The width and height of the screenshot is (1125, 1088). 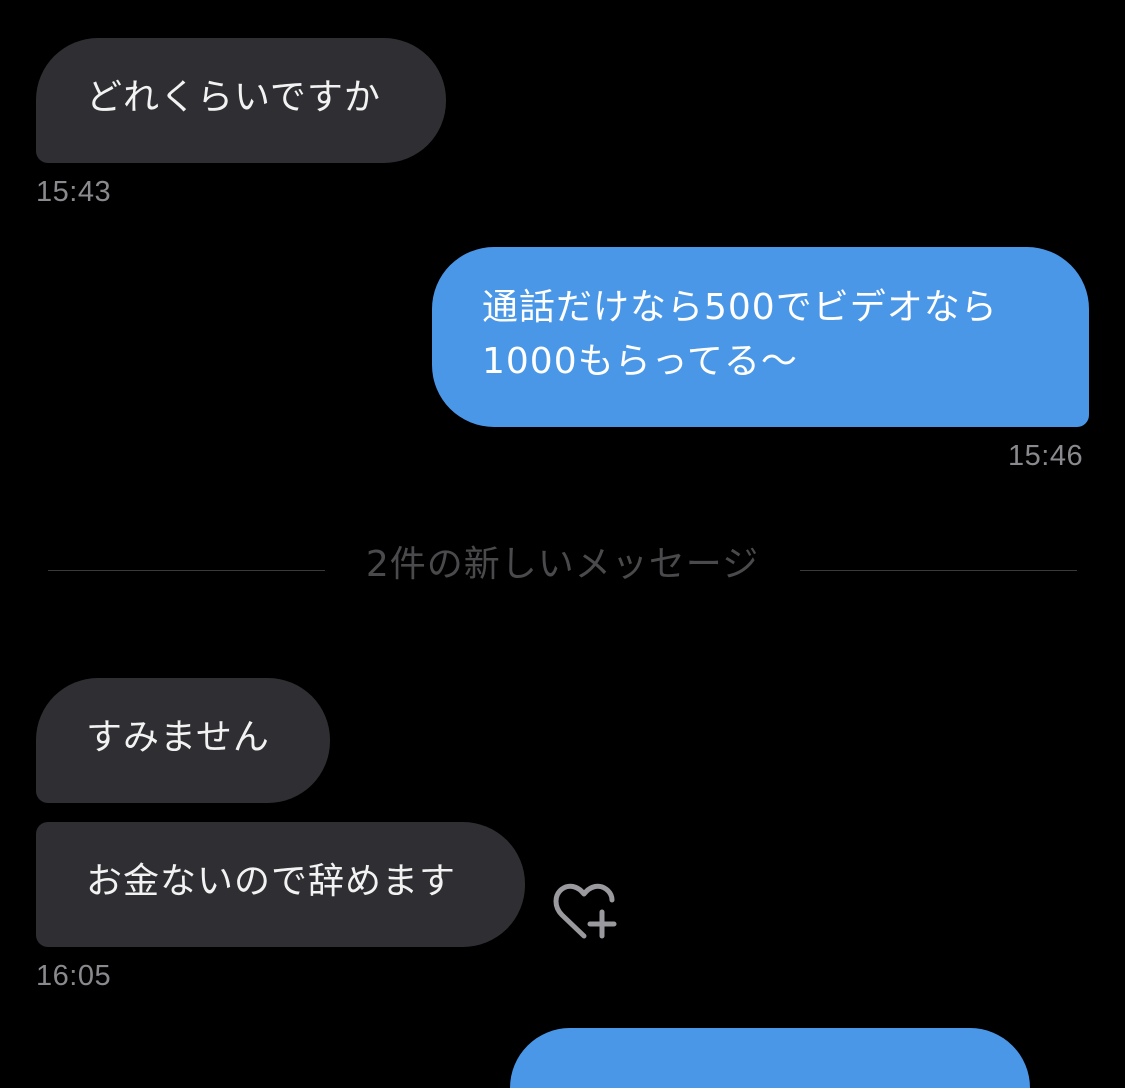 I want to click on message-bubble-sent: 通話だけなら500でビデオなら 1000もらってる〜, so click(x=760, y=337).